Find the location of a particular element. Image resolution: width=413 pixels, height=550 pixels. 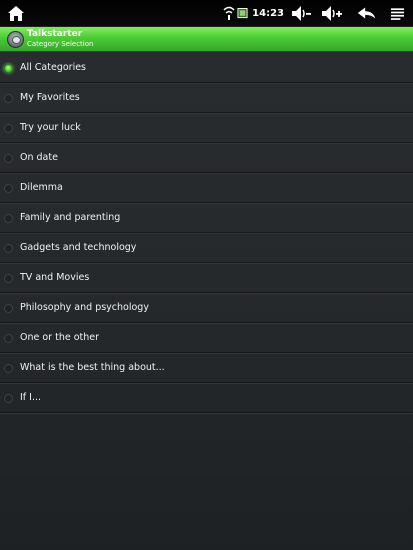

category-item: Dilemma is located at coordinates (206, 188).